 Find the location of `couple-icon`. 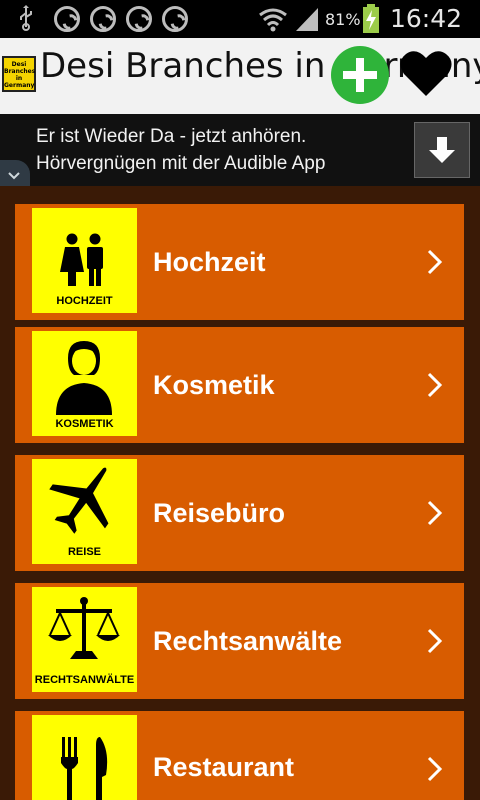

couple-icon is located at coordinates (81, 259).